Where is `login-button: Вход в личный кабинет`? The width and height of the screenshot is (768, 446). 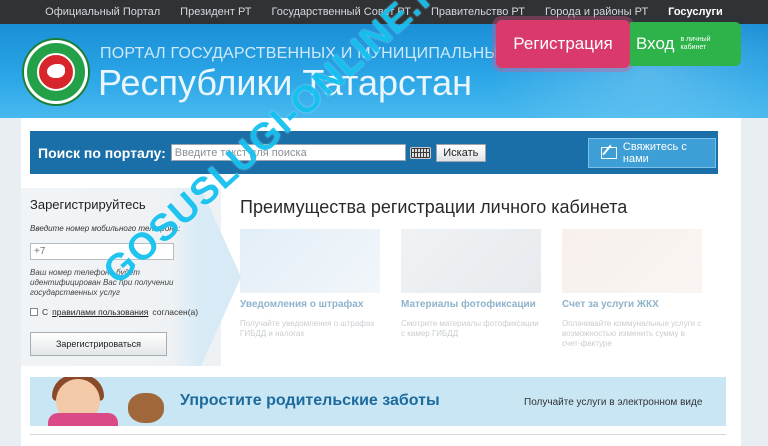 login-button: Вход в личный кабинет is located at coordinates (685, 44).